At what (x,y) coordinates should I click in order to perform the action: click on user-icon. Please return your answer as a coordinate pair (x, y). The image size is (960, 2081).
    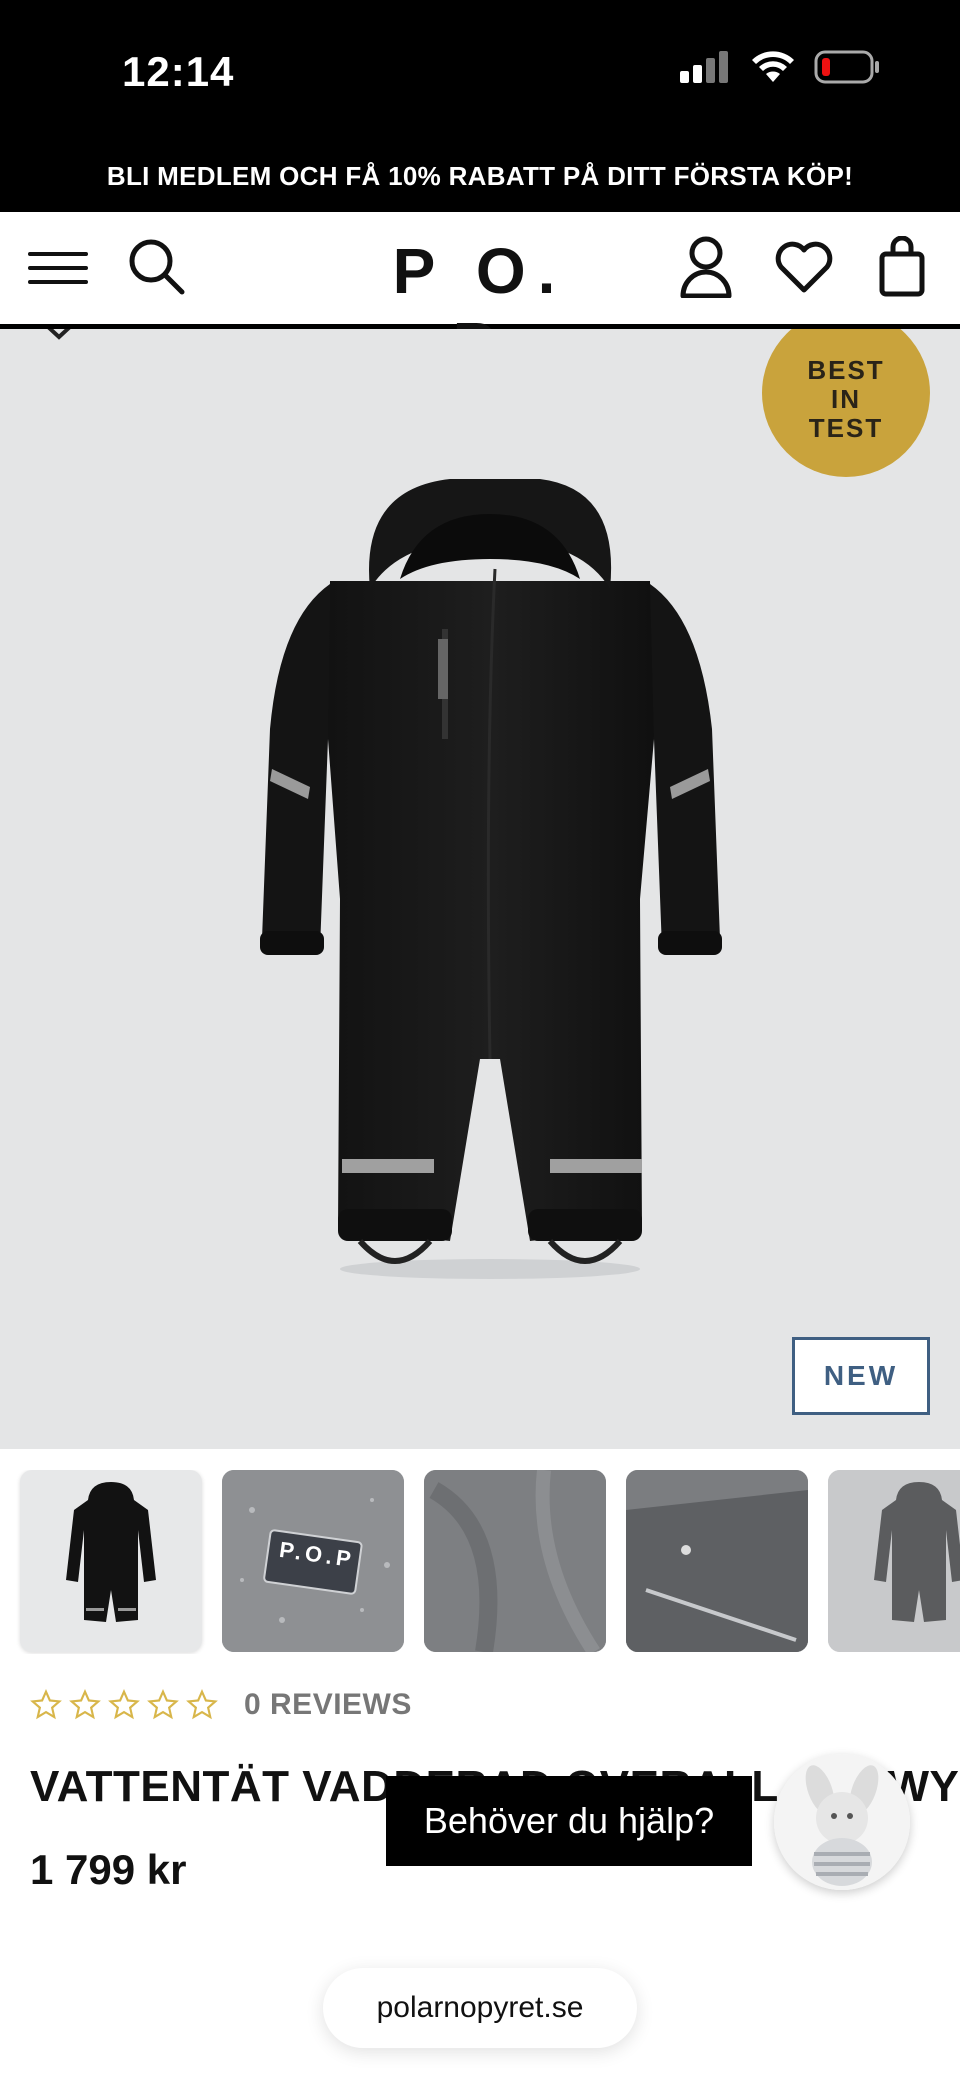
    Looking at the image, I should click on (706, 267).